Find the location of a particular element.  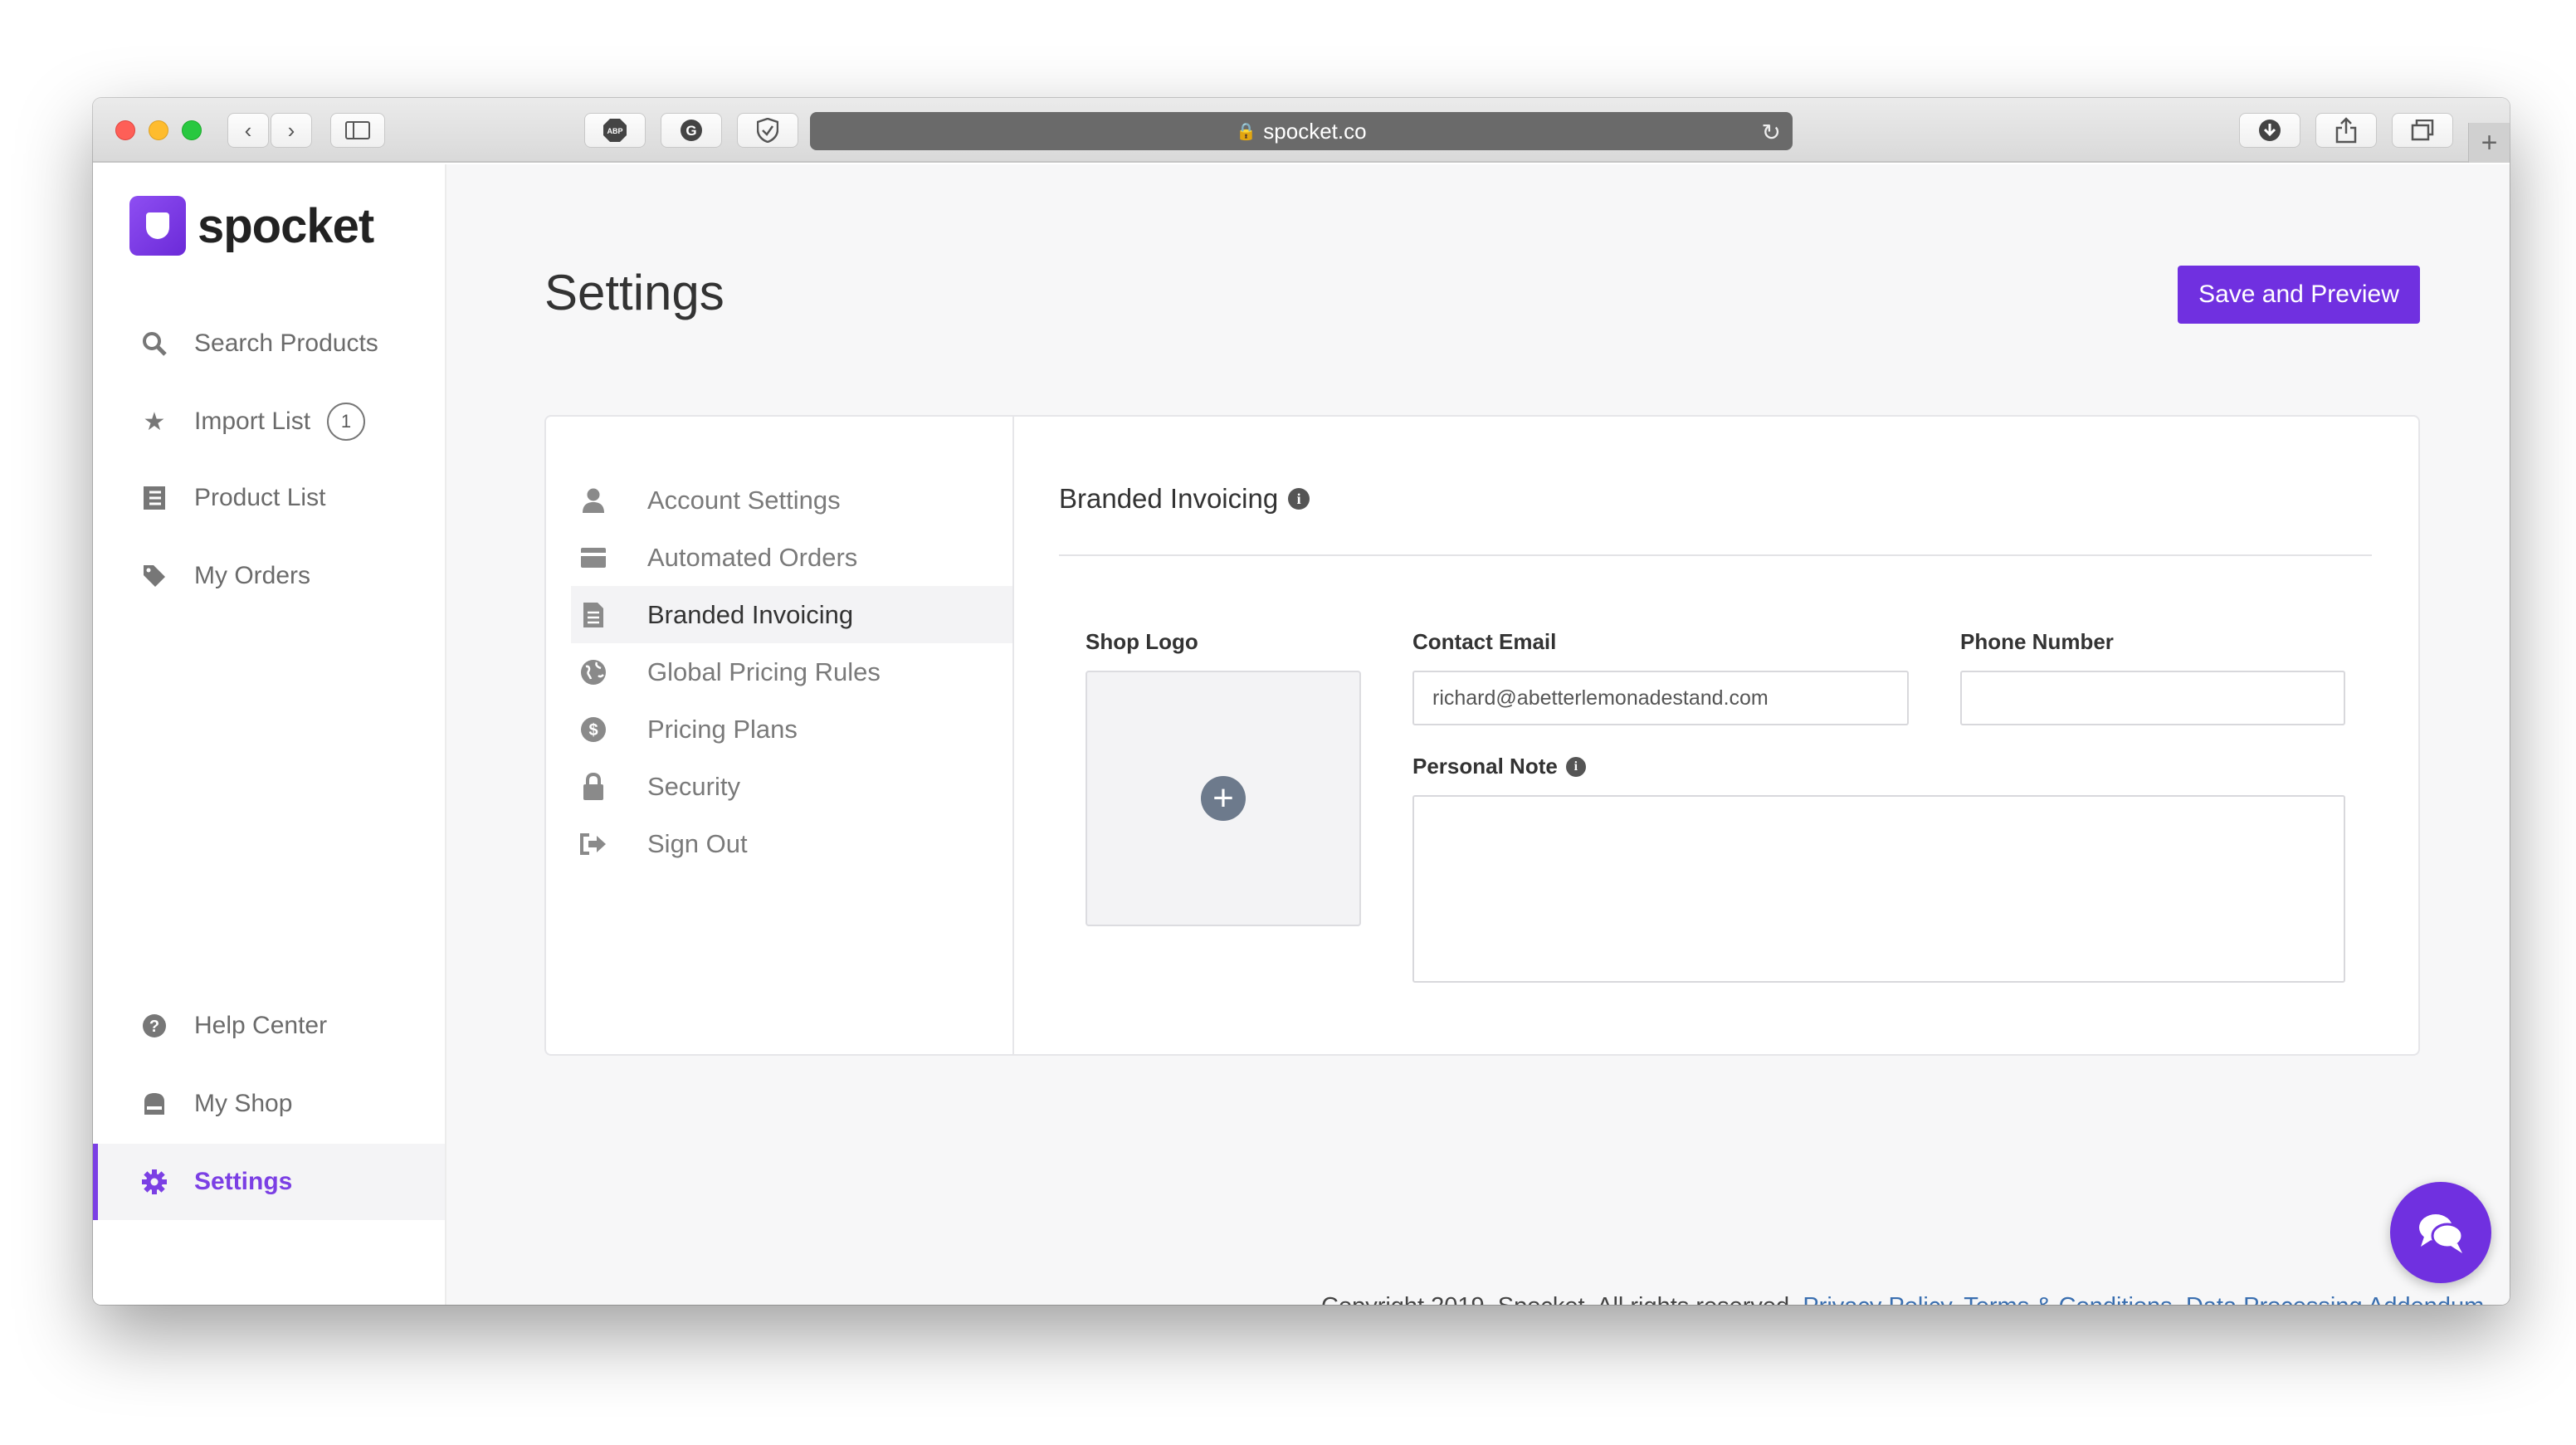

save-and-preview-button: Save and Preview is located at coordinates (2299, 295).